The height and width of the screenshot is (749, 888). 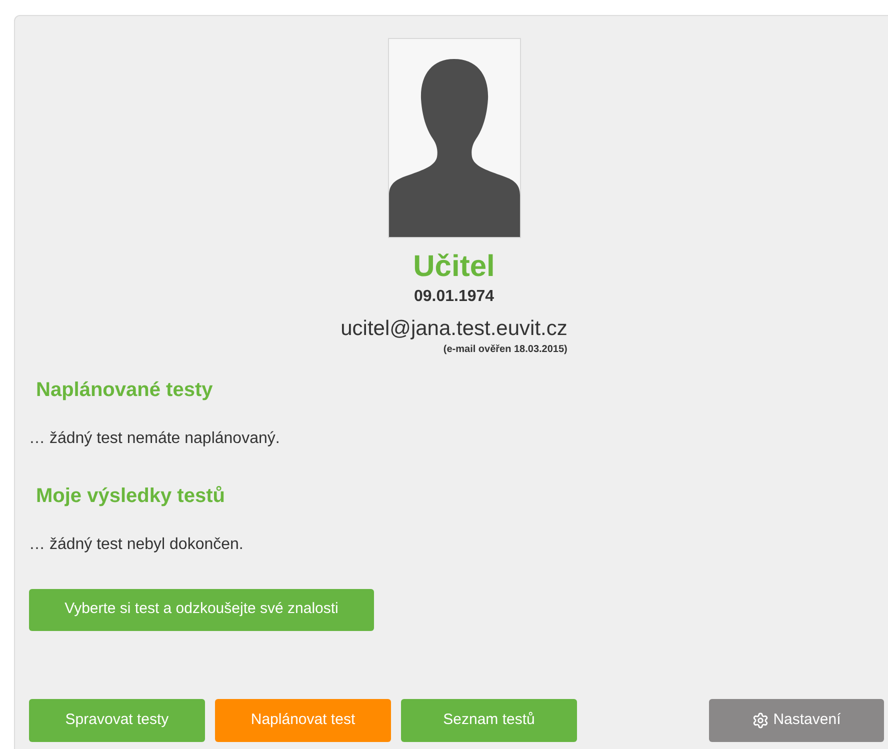 What do you see at coordinates (303, 720) in the screenshot?
I see `action-button: Naplánovat test` at bounding box center [303, 720].